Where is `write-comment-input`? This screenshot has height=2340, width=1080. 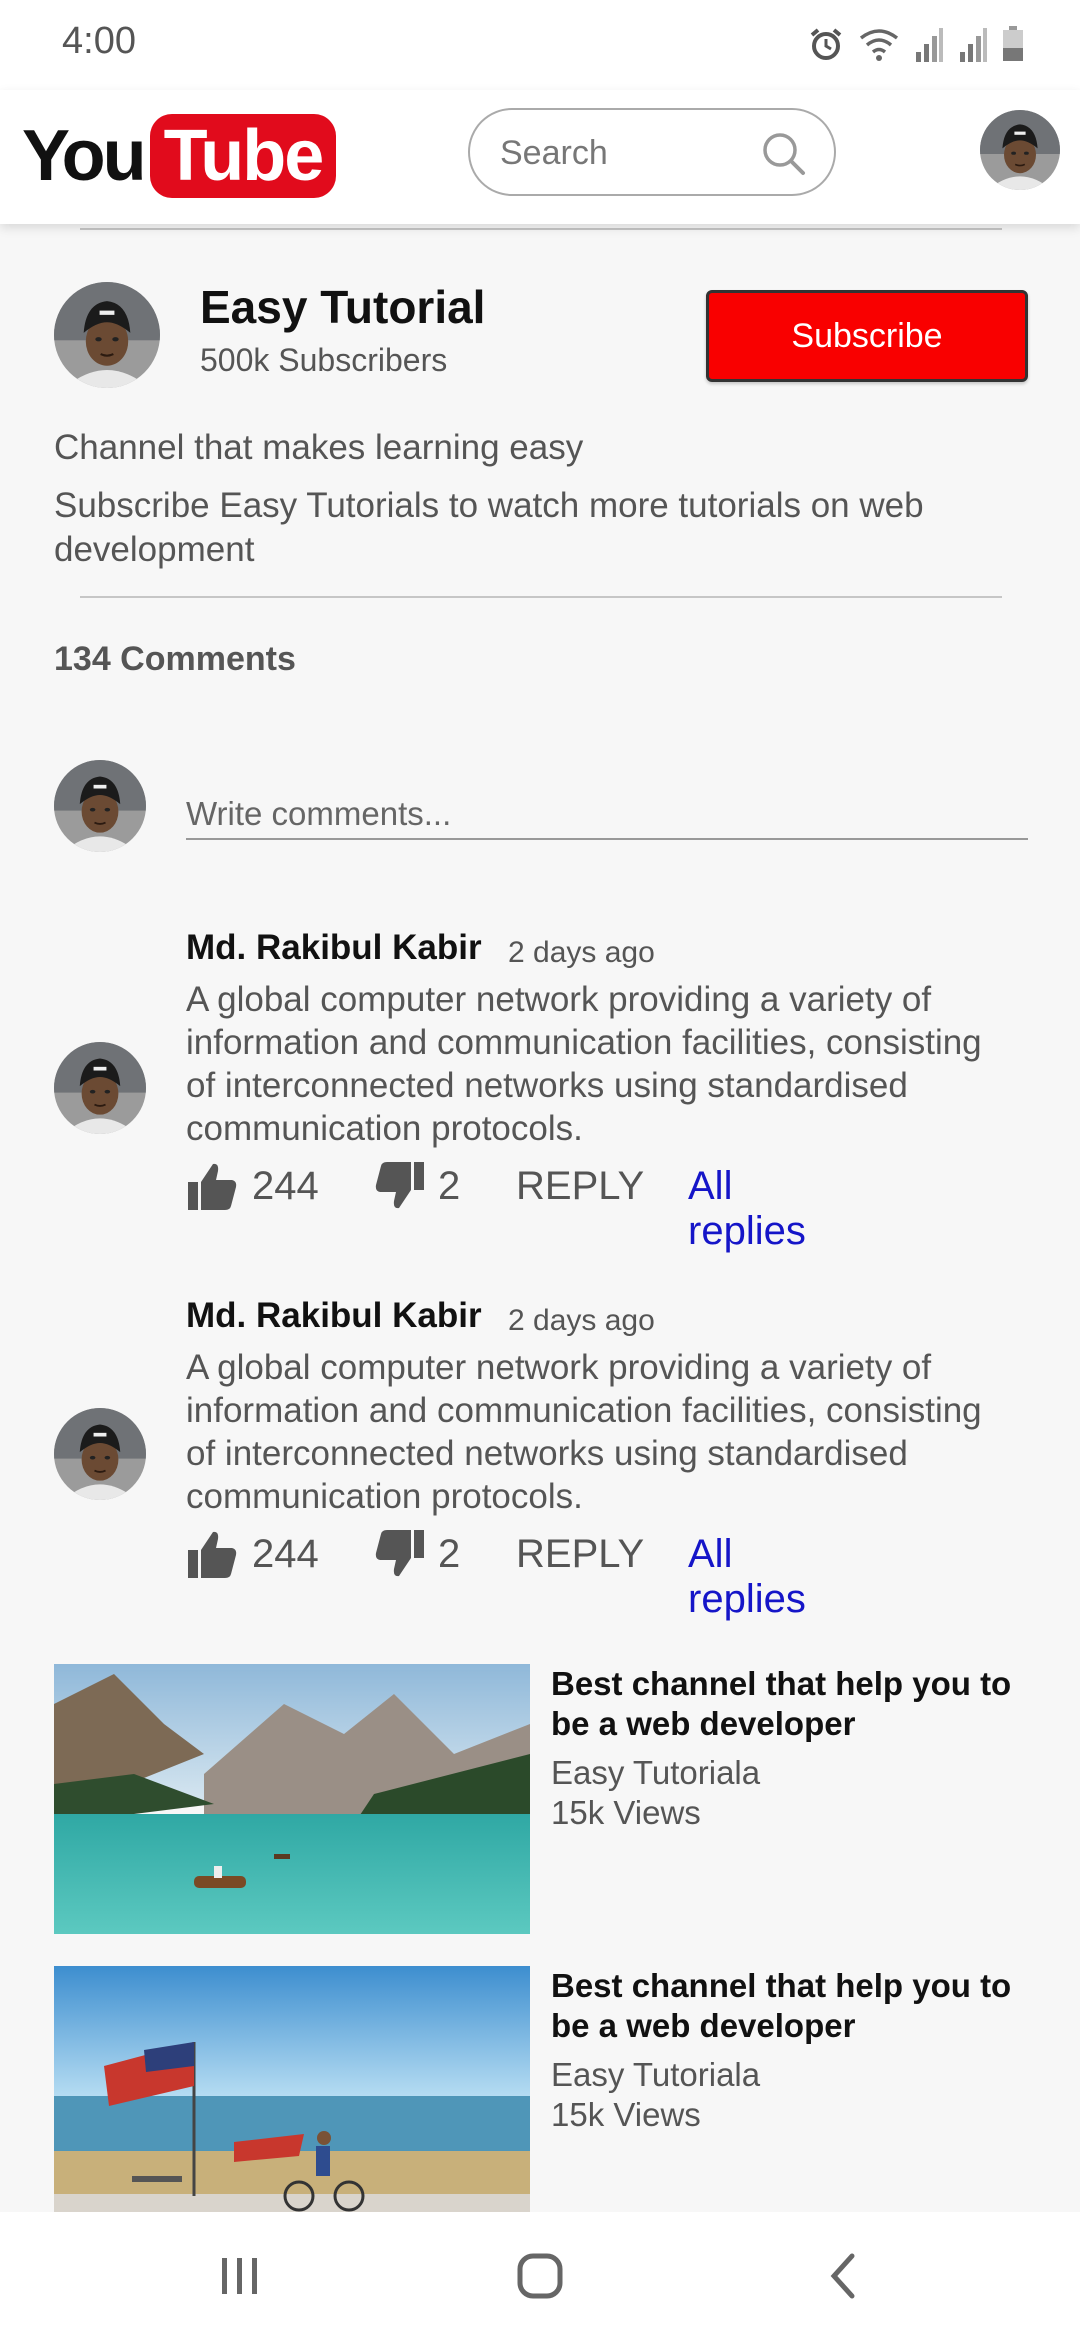 write-comment-input is located at coordinates (607, 815).